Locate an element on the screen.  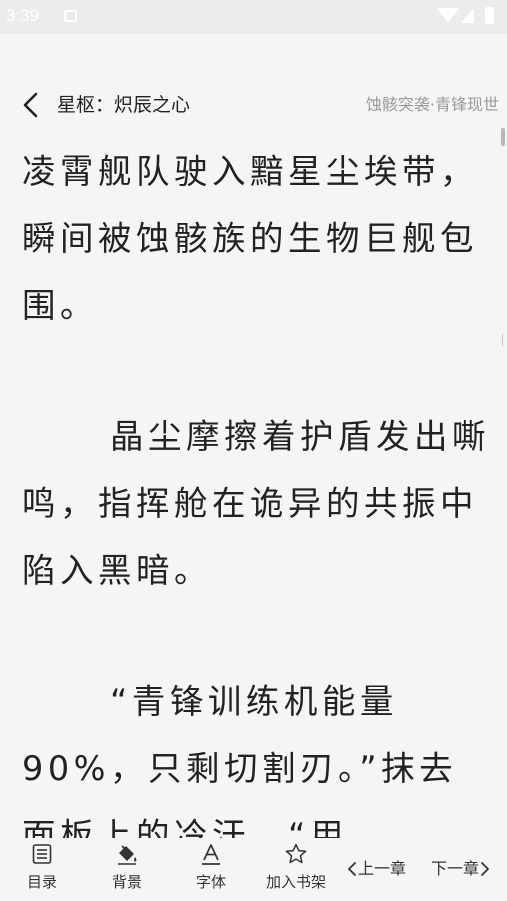
paint-bucket-icon is located at coordinates (127, 855).